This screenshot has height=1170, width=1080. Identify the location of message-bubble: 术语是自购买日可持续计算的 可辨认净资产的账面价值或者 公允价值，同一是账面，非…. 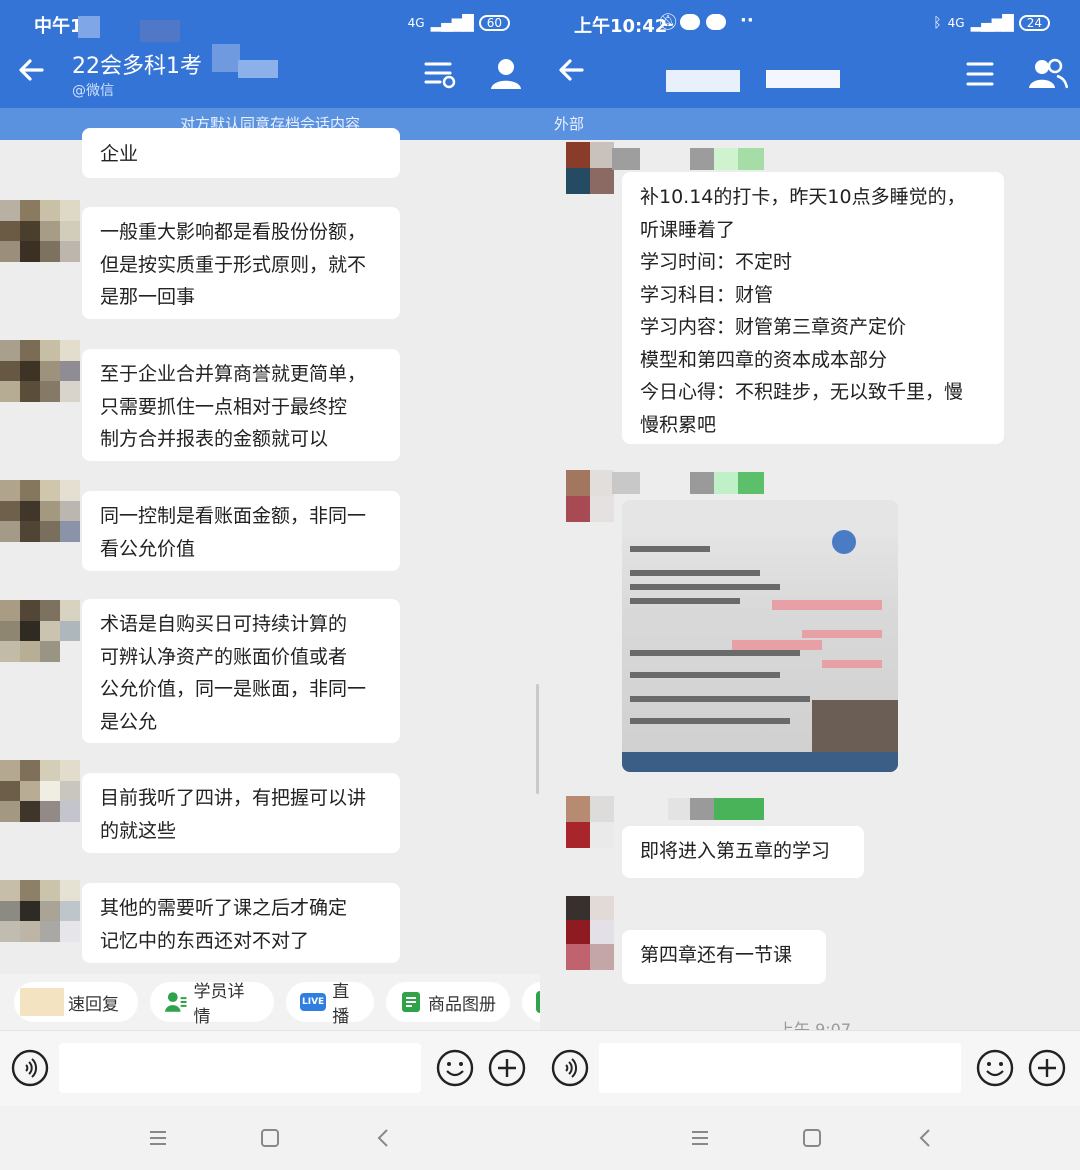
(241, 671).